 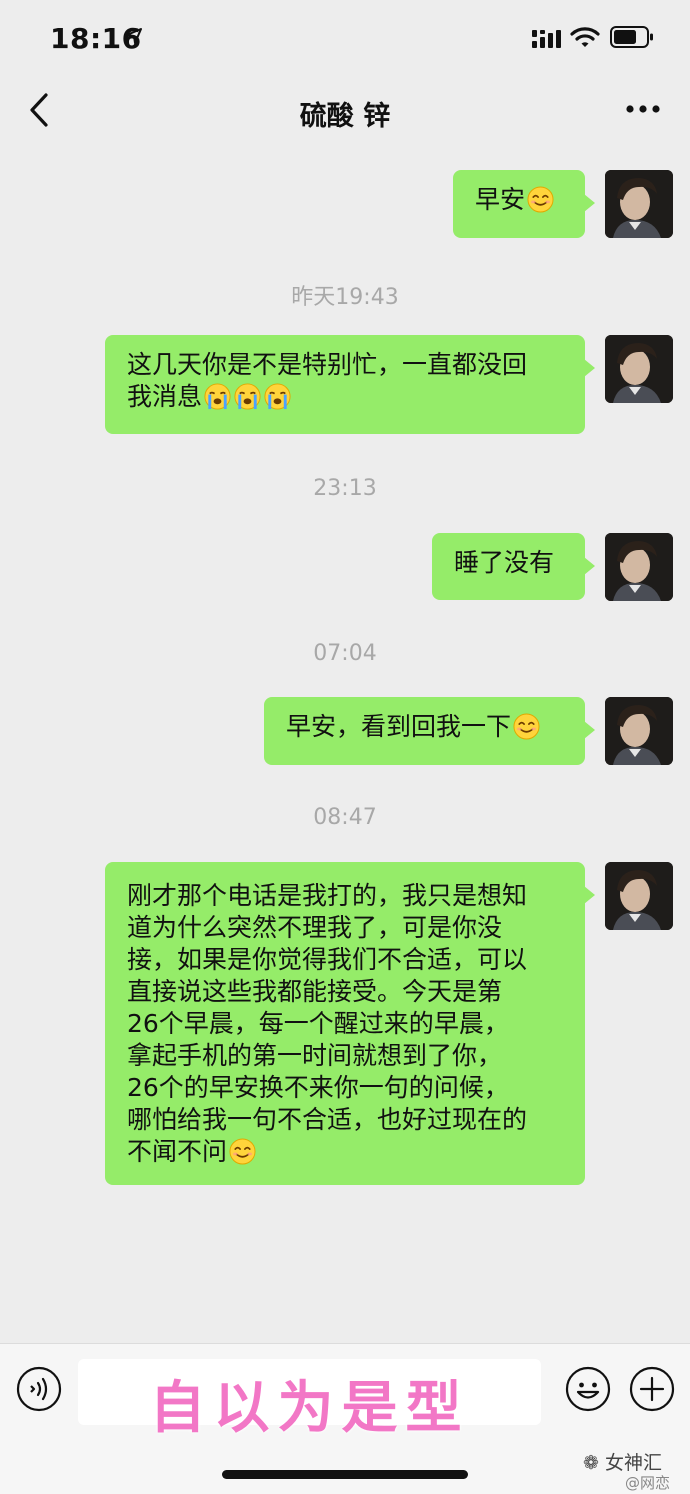 I want to click on overlay-caption: 自以为是型, so click(x=309, y=1408).